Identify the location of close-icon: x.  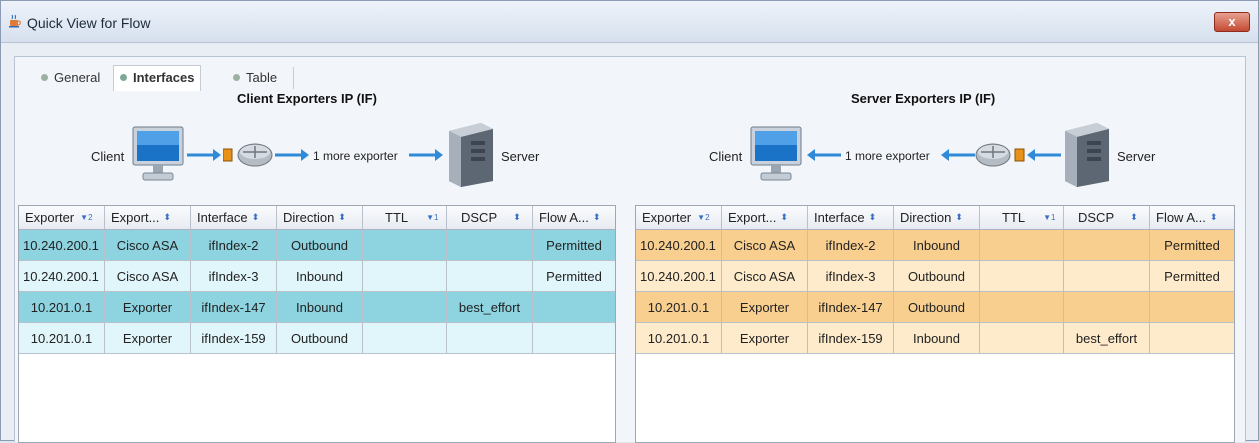
(1232, 21).